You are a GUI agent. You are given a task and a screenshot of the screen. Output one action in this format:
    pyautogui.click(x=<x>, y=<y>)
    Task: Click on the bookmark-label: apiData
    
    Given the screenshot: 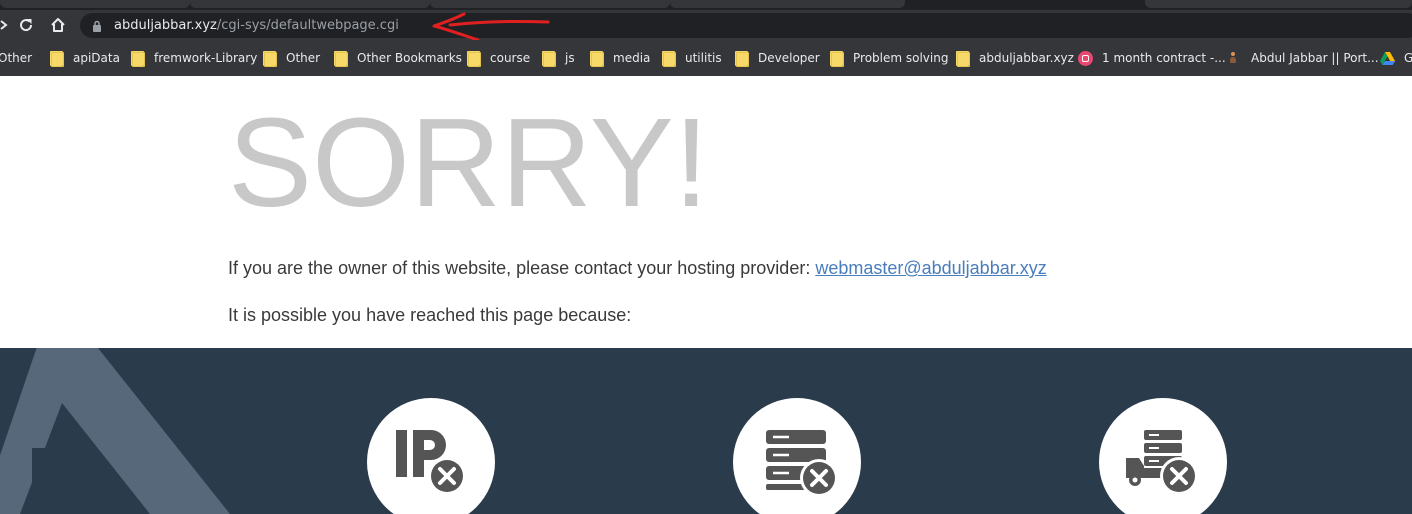 What is the action you would take?
    pyautogui.click(x=96, y=58)
    